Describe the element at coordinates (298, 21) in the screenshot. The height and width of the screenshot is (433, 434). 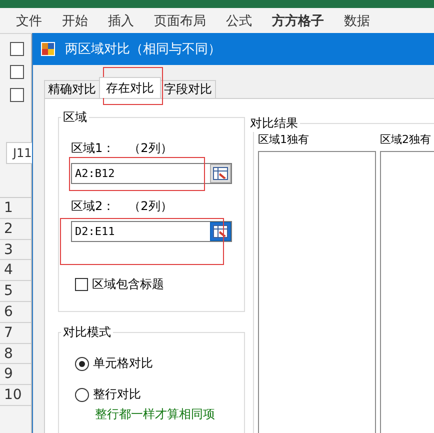
I see `ribbon-tab: 方方格子` at that location.